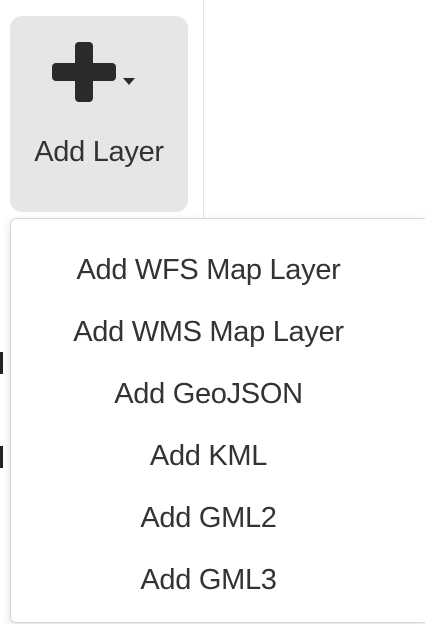  Describe the element at coordinates (84, 72) in the screenshot. I see `plus-icon` at that location.